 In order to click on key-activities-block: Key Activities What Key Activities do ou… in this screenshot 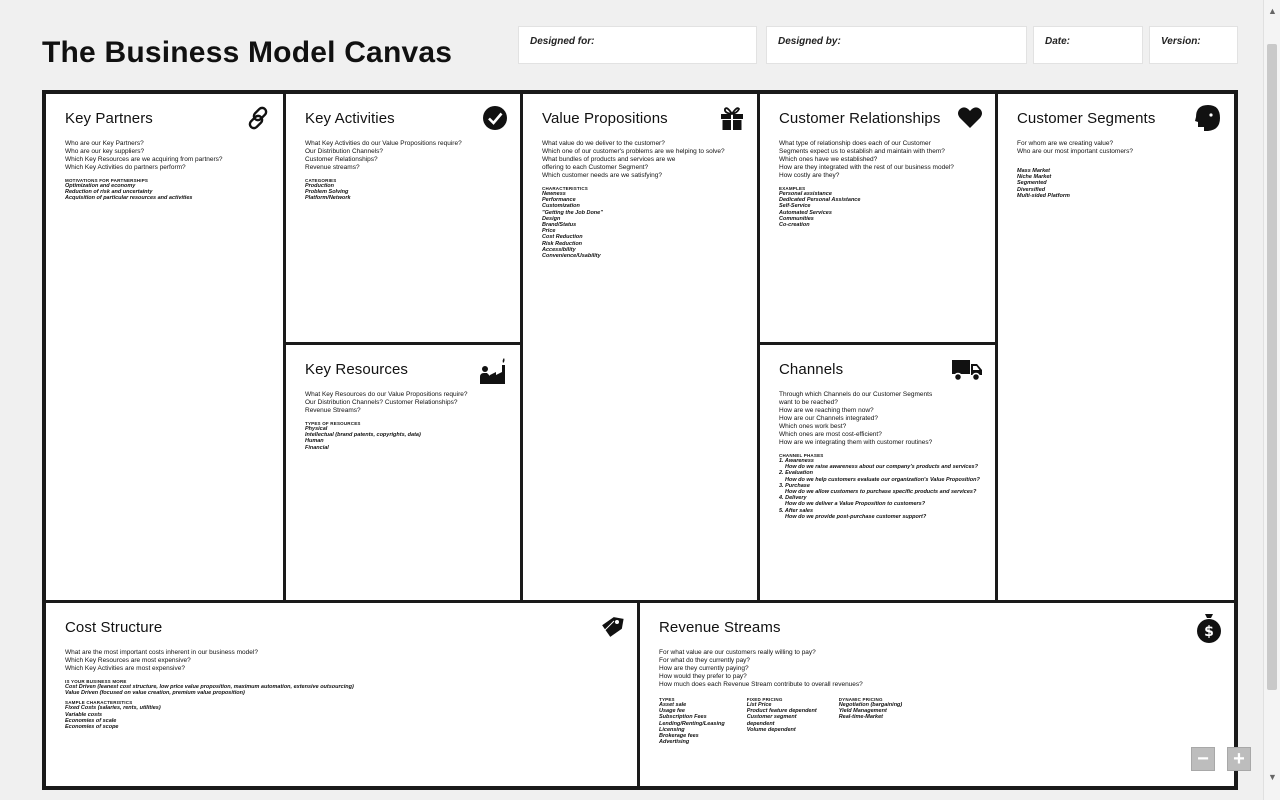, I will do `click(403, 218)`.